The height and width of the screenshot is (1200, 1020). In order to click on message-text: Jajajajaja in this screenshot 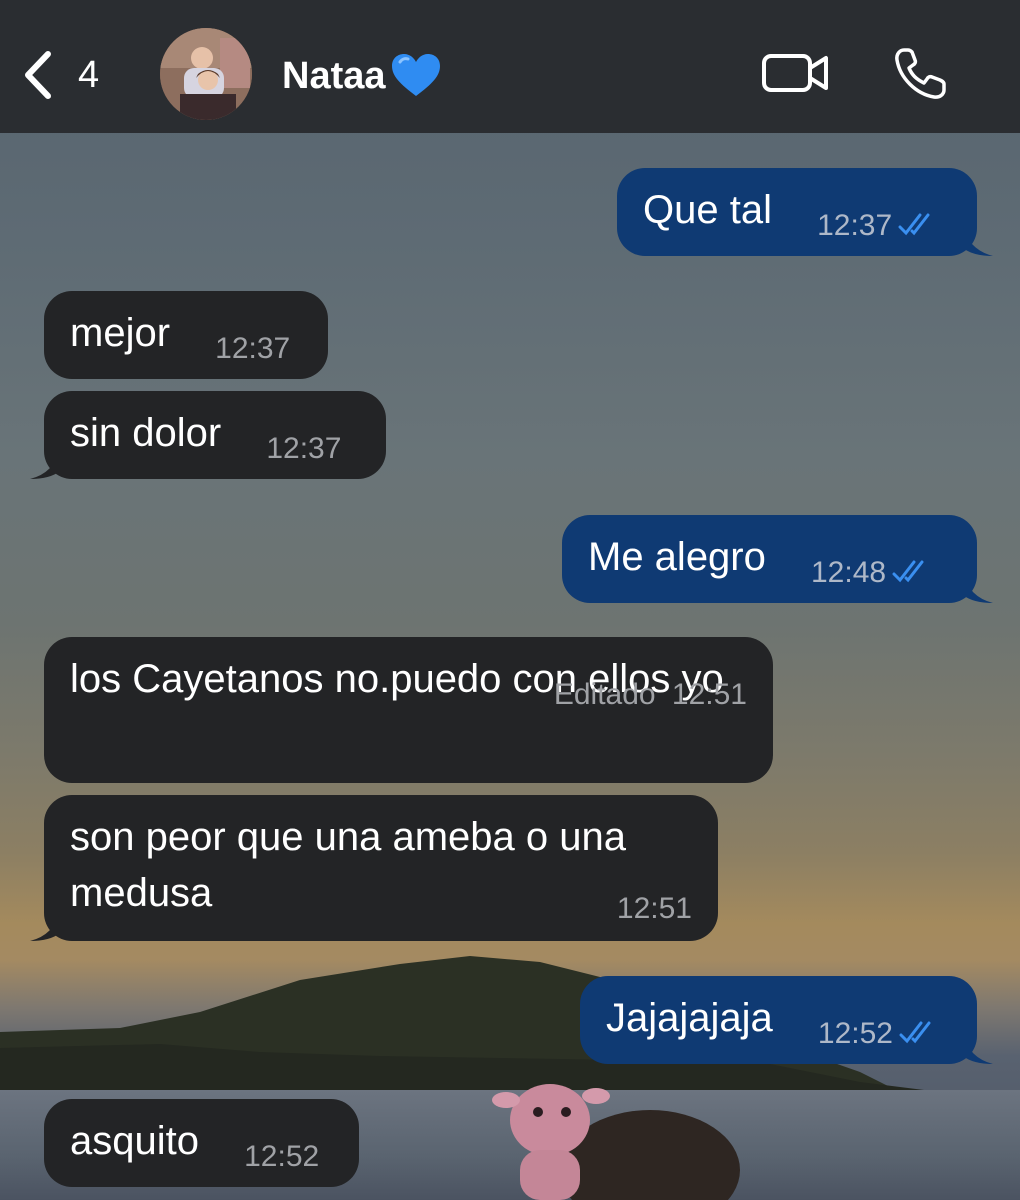, I will do `click(689, 1018)`.